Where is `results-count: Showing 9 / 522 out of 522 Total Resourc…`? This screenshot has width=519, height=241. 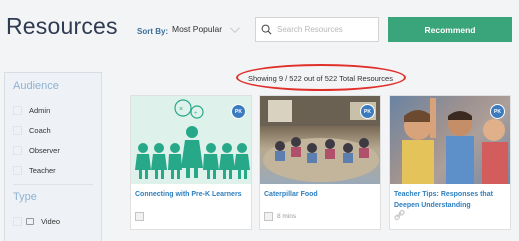
results-count: Showing 9 / 522 out of 522 Total Resourc… is located at coordinates (320, 78).